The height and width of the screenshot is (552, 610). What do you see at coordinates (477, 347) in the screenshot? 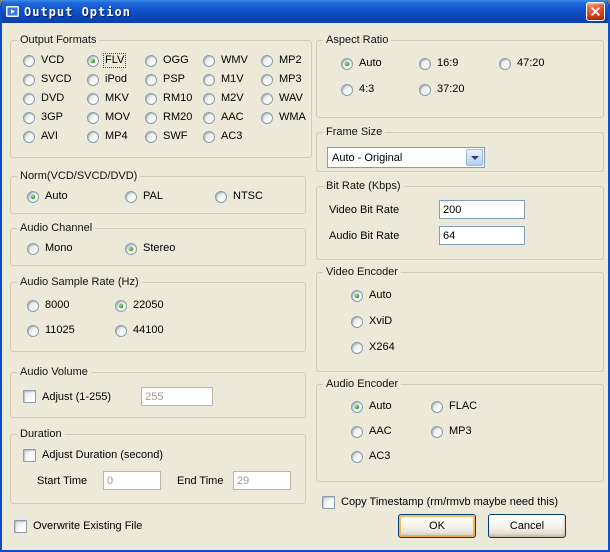
I see `radio-vencoder-x264: X264` at bounding box center [477, 347].